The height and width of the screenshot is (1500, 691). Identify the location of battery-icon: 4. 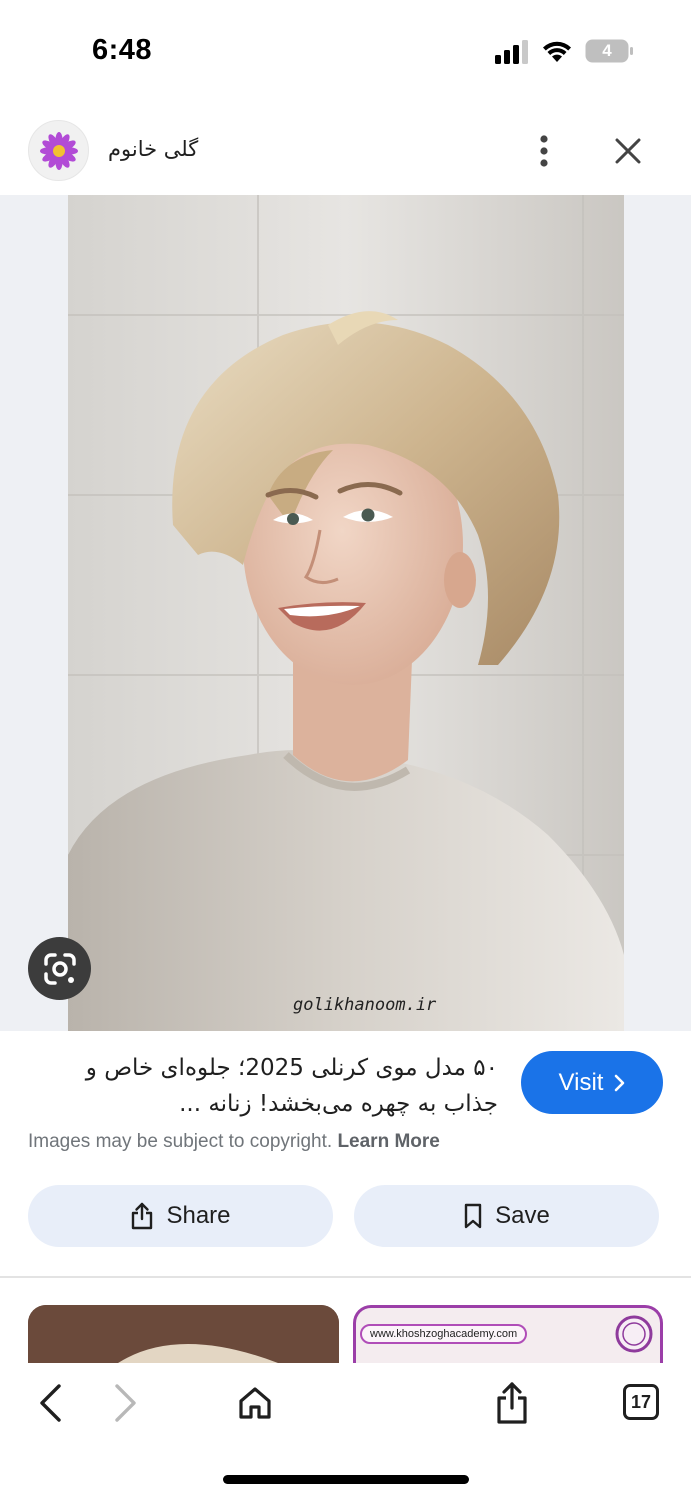
(609, 51).